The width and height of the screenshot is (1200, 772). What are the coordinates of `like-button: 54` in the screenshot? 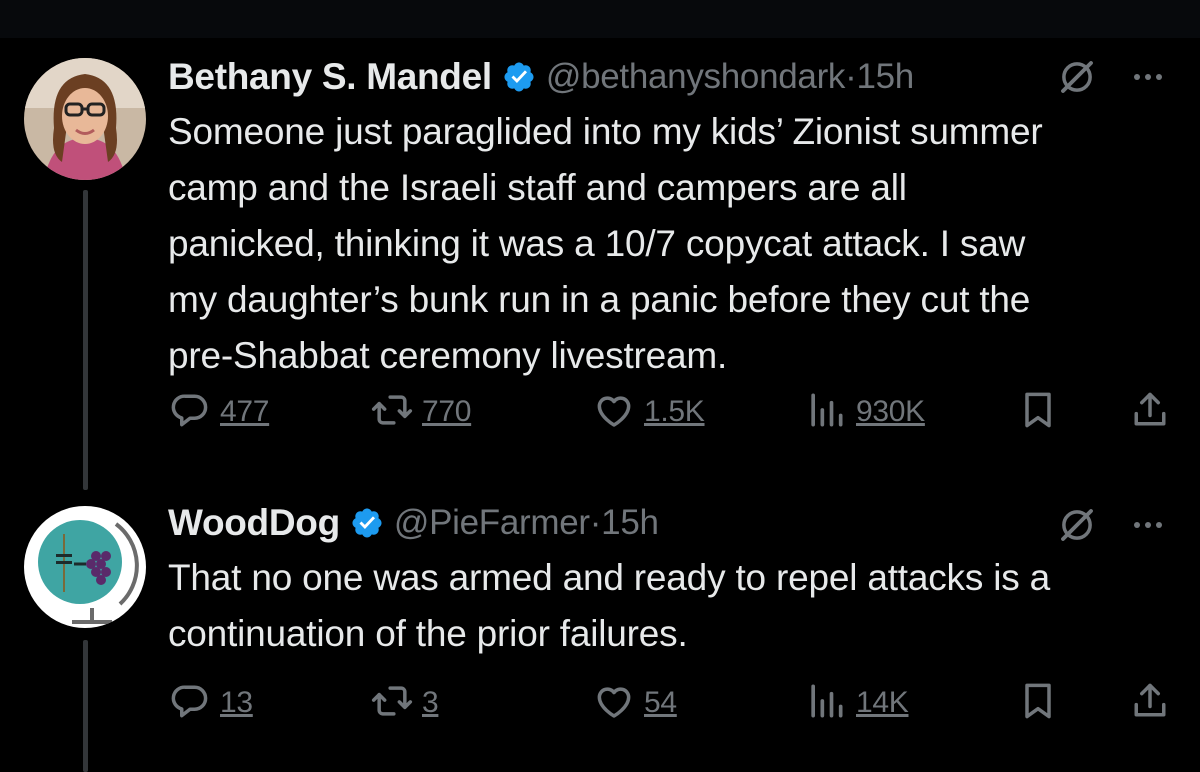 It's located at (634, 703).